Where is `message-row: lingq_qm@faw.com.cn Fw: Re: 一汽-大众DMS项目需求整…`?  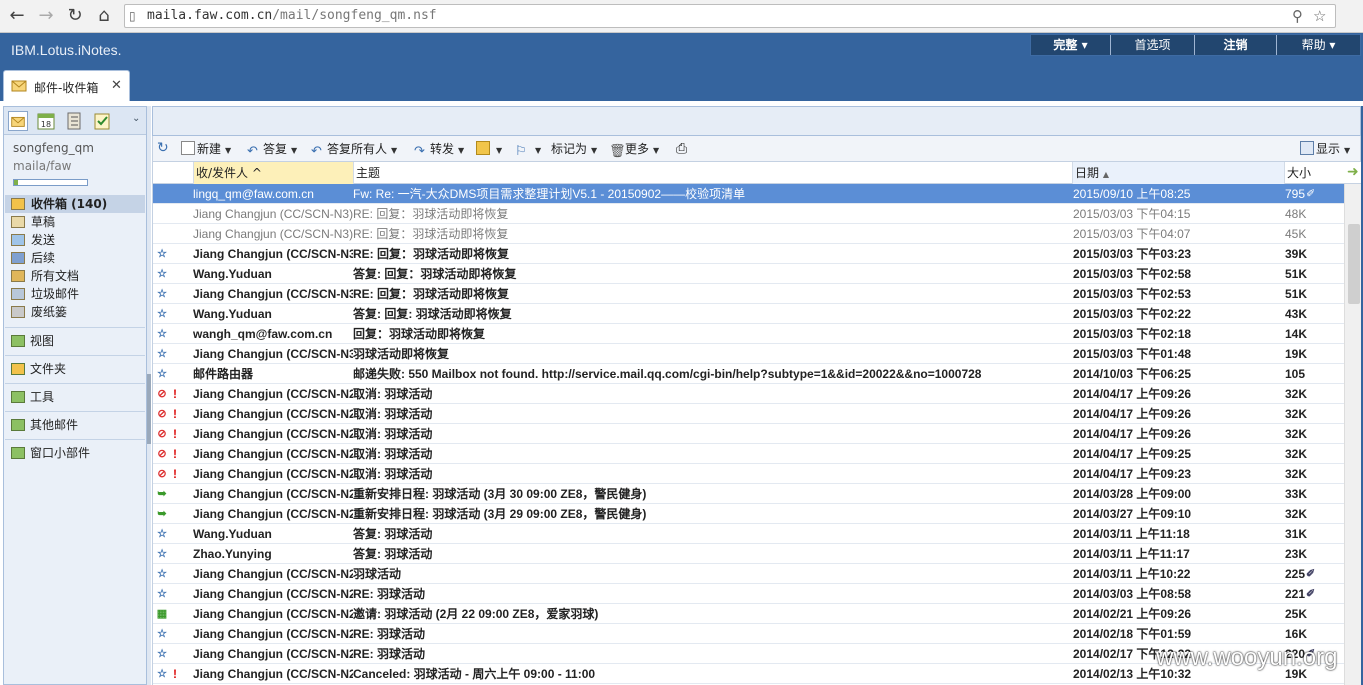
message-row: lingq_qm@faw.com.cn Fw: Re: 一汽-大众DMS项目需求整… is located at coordinates (749, 194).